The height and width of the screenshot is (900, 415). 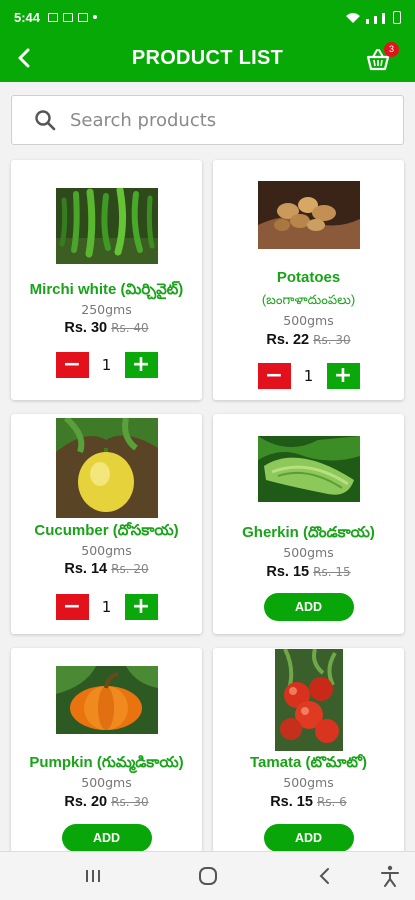 What do you see at coordinates (86, 328) in the screenshot?
I see `product-price: Rs. 30` at bounding box center [86, 328].